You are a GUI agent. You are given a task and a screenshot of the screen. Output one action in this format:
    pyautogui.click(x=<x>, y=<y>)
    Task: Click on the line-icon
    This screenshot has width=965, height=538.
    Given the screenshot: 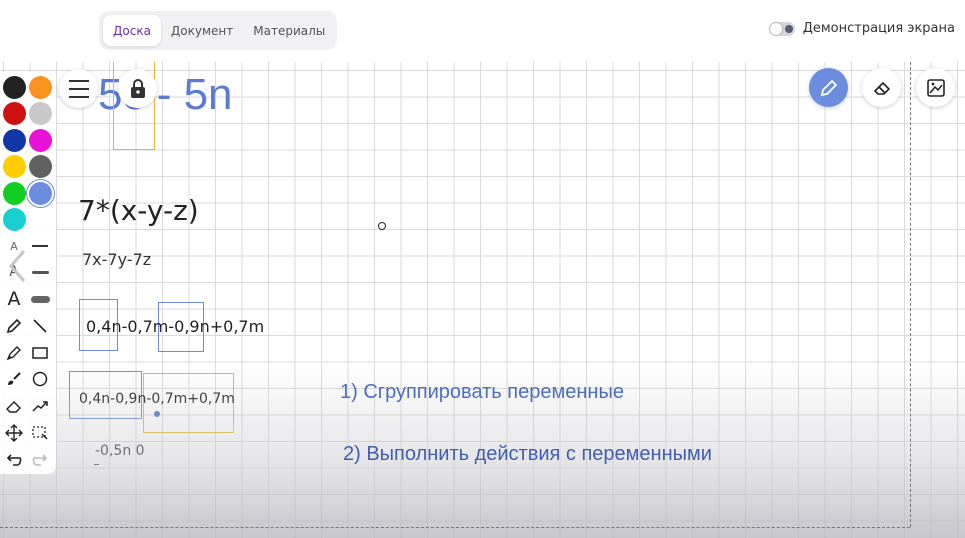 What is the action you would take?
    pyautogui.click(x=40, y=326)
    